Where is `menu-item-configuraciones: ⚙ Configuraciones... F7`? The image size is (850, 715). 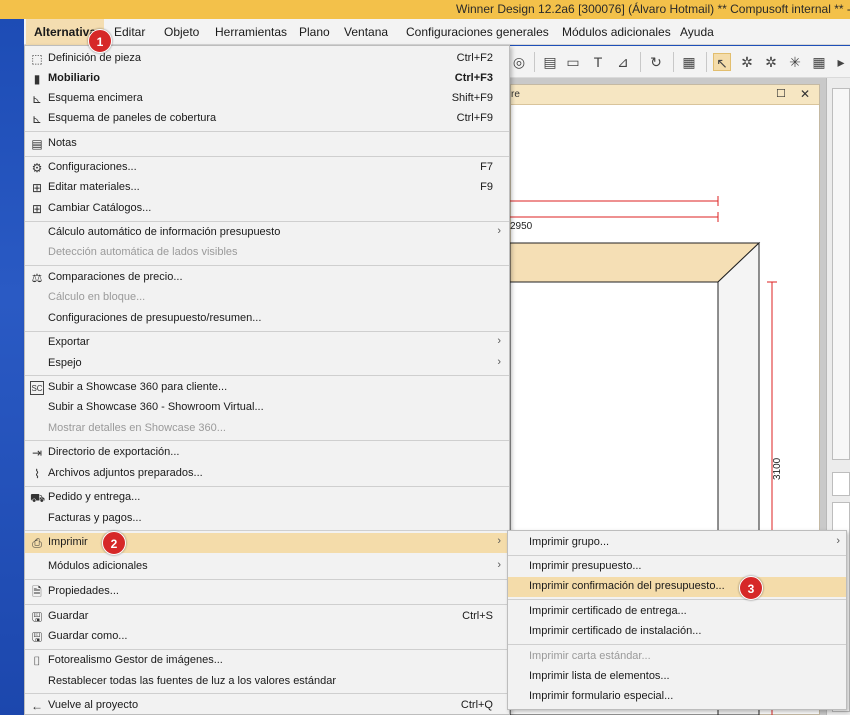
menu-item-configuraciones: ⚙ Configuraciones... F7 is located at coordinates (267, 168).